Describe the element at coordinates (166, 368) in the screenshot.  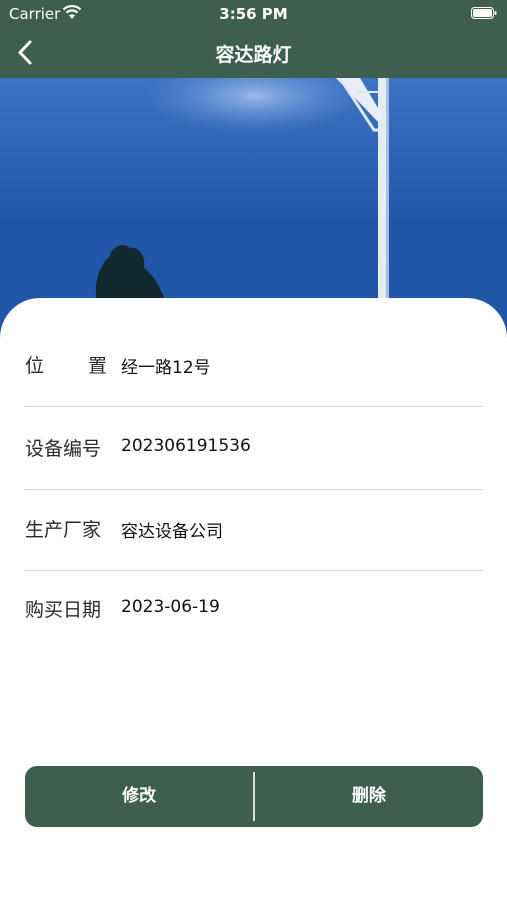
I see `location-value: 经一路12号` at that location.